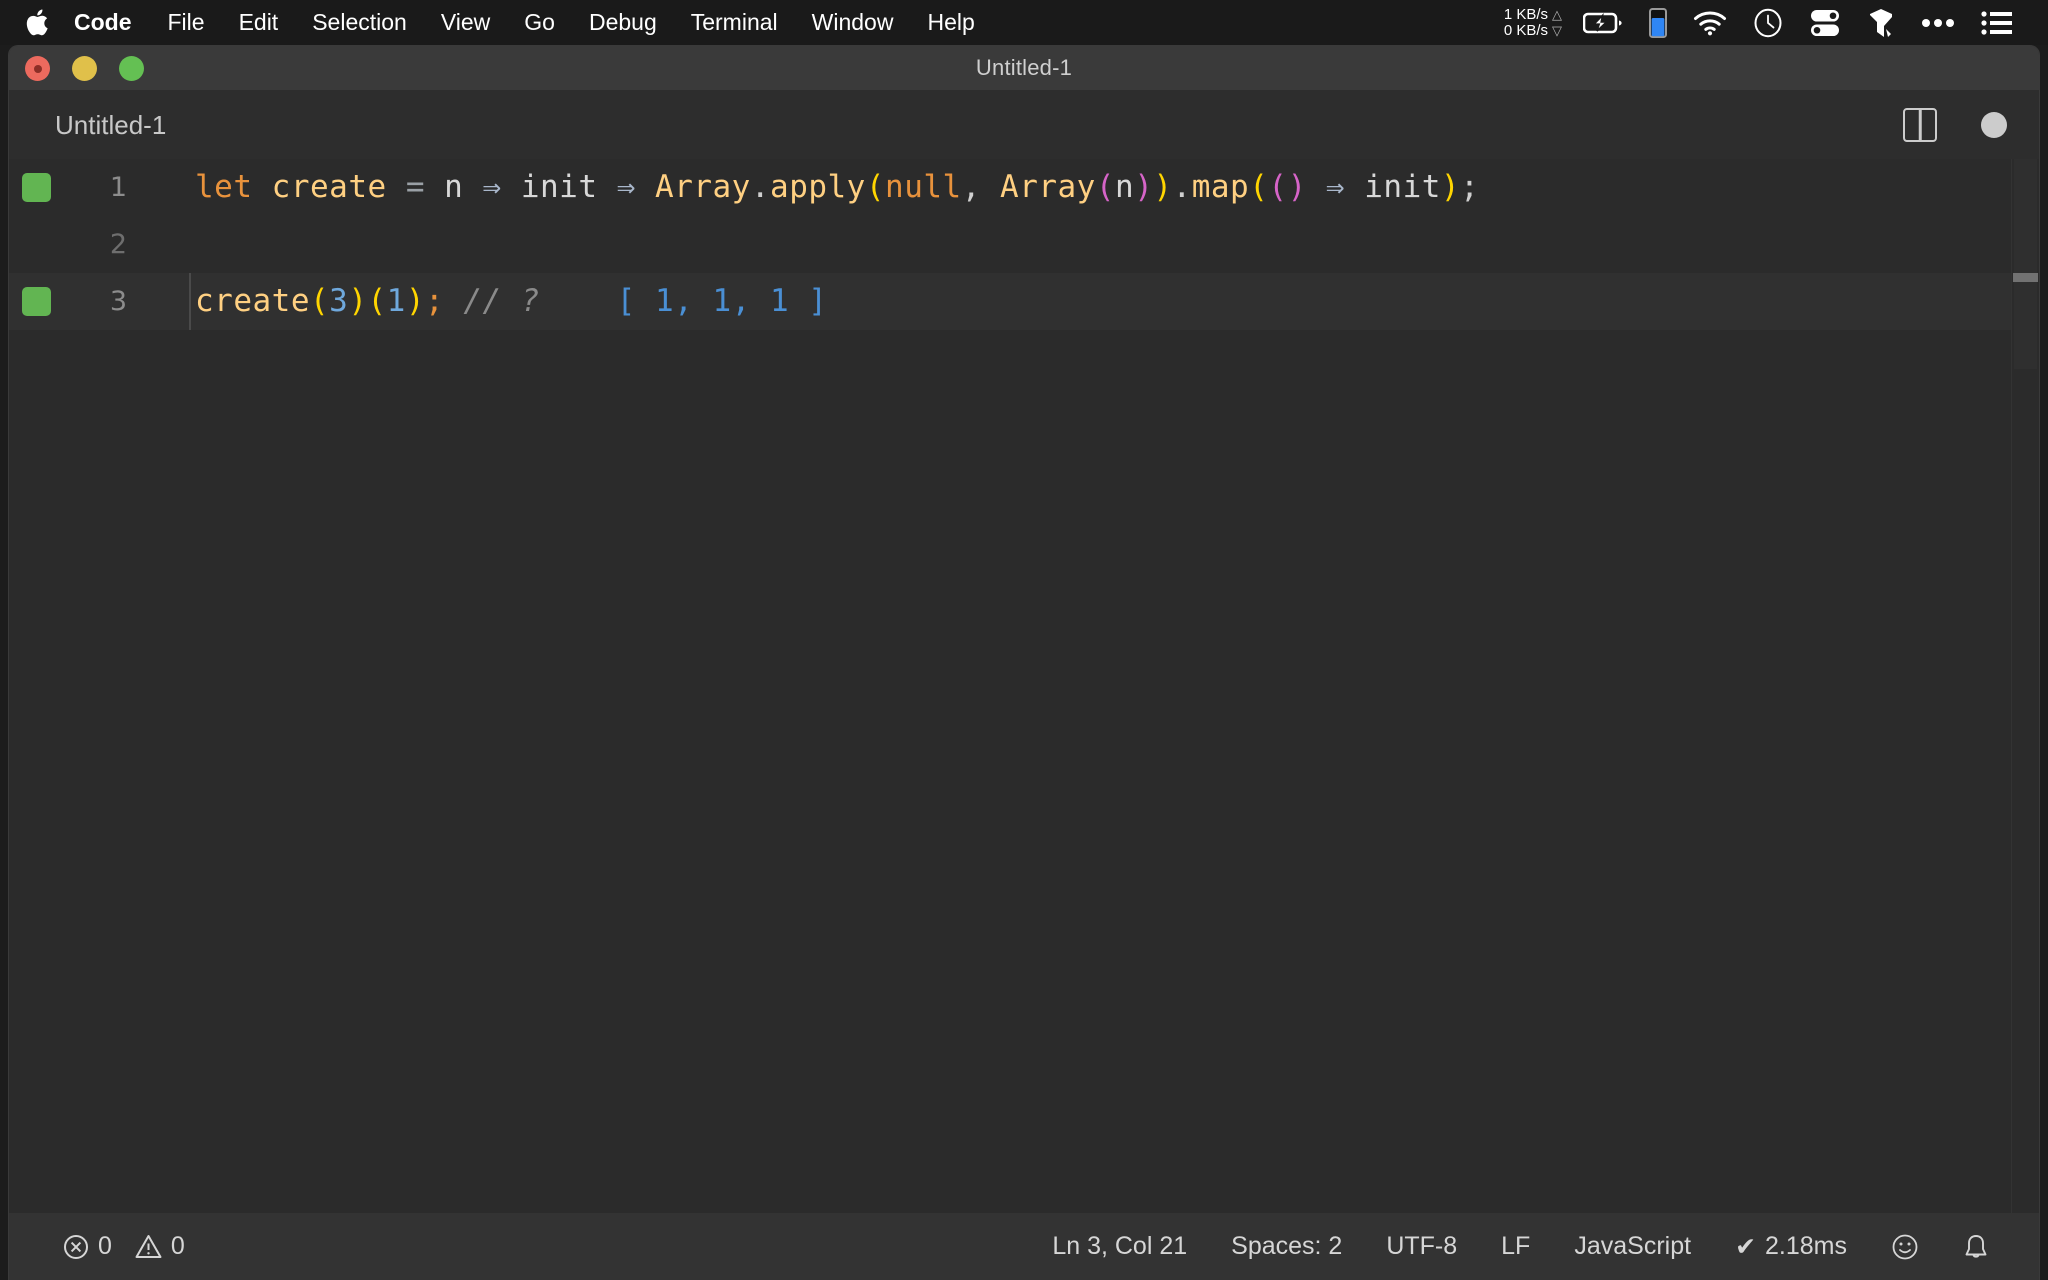 The image size is (2048, 1280). I want to click on list-menu-icon, so click(1997, 22).